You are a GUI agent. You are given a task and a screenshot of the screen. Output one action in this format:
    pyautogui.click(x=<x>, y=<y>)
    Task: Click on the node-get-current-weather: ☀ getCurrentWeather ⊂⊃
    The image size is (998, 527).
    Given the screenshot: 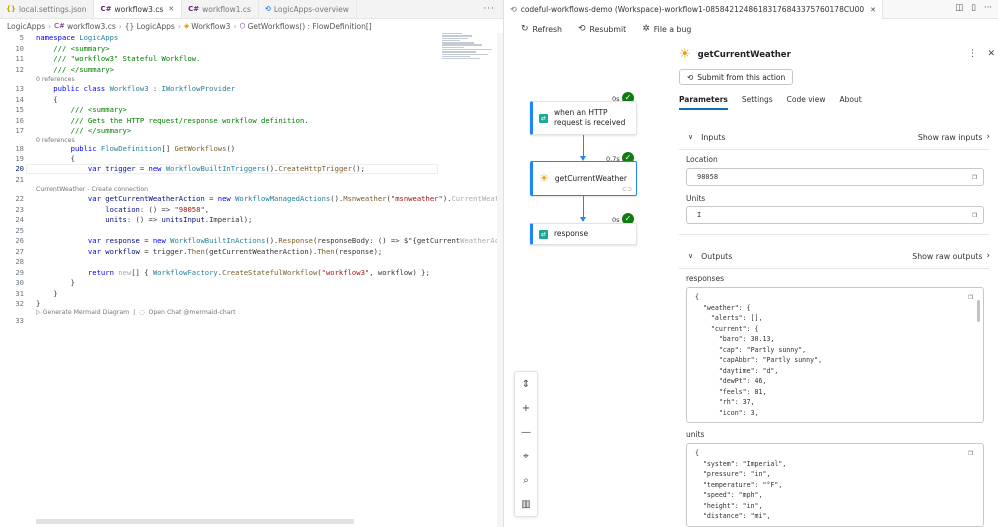 What is the action you would take?
    pyautogui.click(x=583, y=178)
    